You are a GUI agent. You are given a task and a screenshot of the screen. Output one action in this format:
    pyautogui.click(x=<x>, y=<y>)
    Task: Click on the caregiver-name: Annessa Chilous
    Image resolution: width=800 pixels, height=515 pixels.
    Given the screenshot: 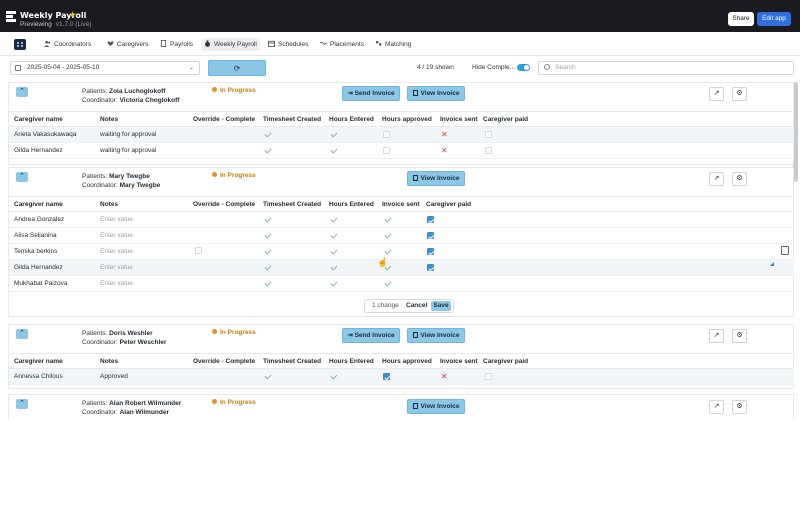 What is the action you would take?
    pyautogui.click(x=38, y=376)
    